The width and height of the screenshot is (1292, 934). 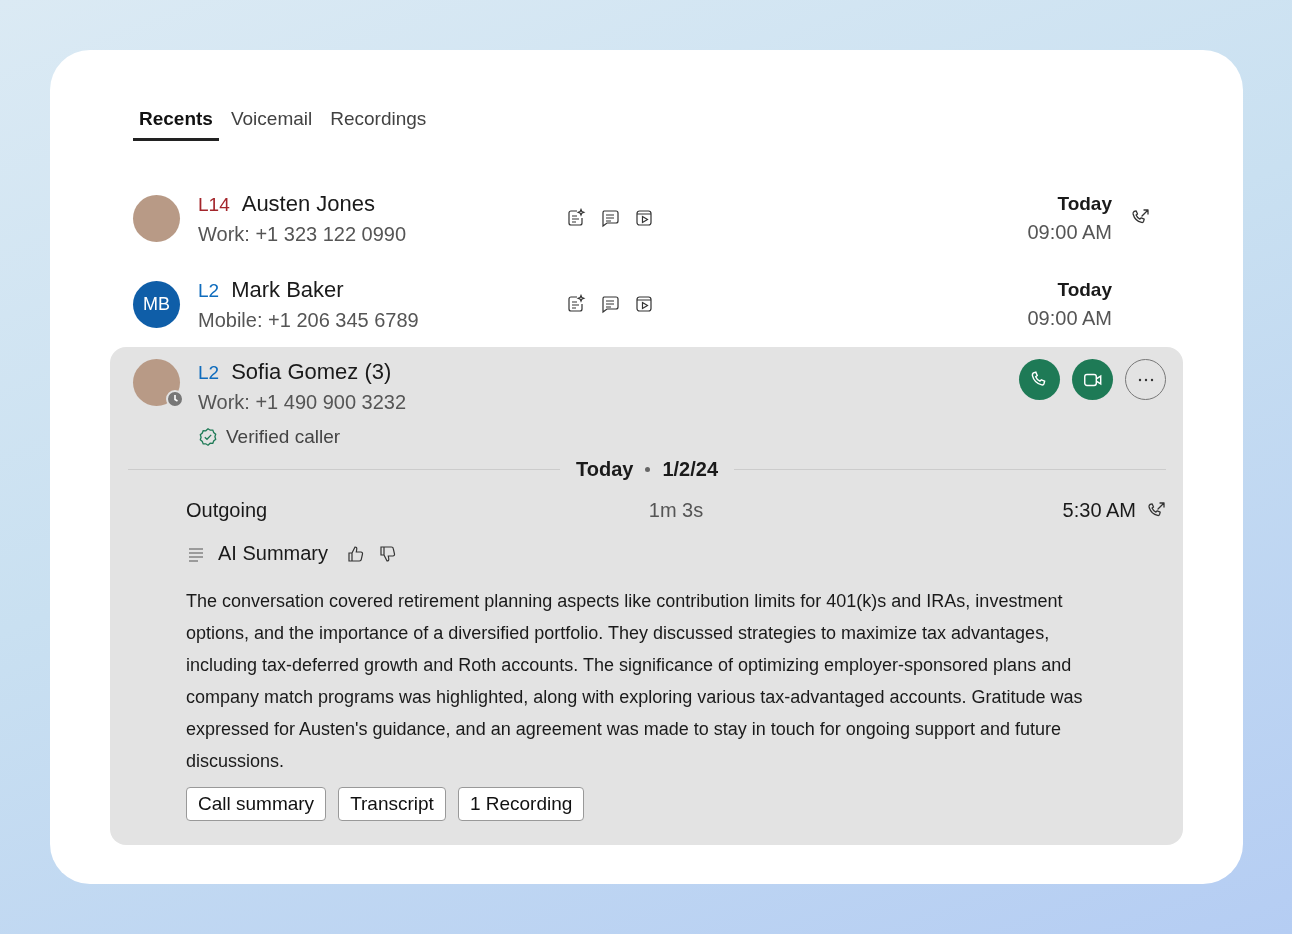 What do you see at coordinates (308, 203) in the screenshot?
I see `contact-name: Austen Jones` at bounding box center [308, 203].